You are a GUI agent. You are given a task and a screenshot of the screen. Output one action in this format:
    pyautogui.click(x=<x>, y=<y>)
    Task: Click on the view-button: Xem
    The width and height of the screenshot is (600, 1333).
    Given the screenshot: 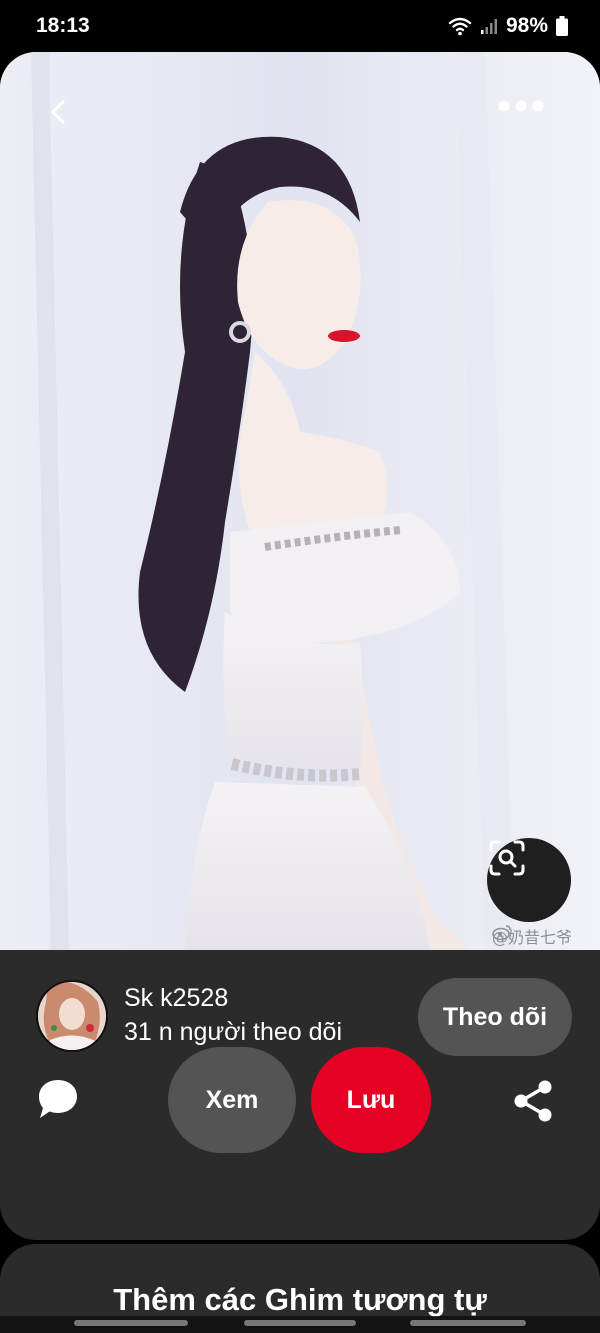 What is the action you would take?
    pyautogui.click(x=232, y=1100)
    